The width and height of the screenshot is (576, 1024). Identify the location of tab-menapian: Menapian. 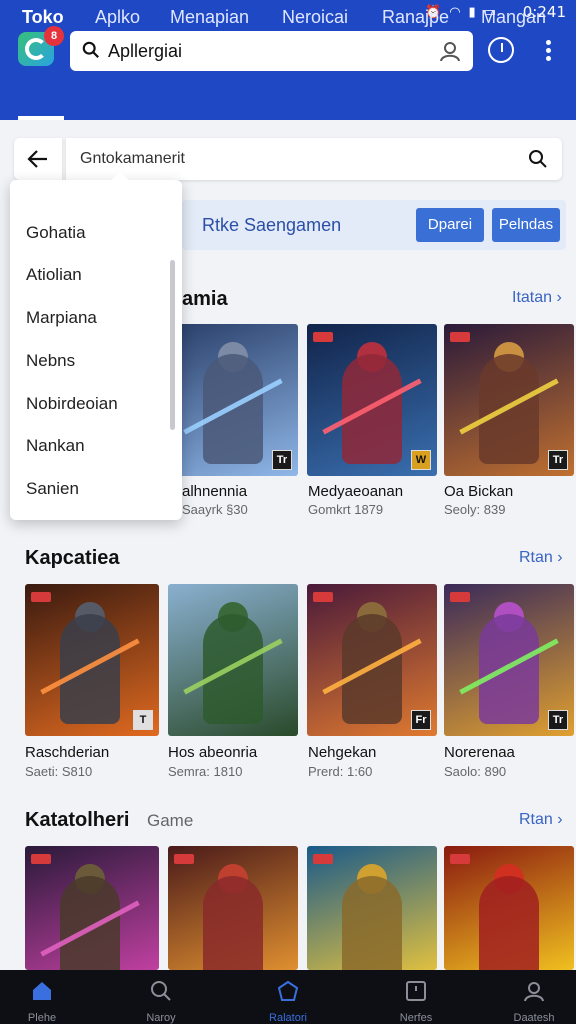
(209, 17).